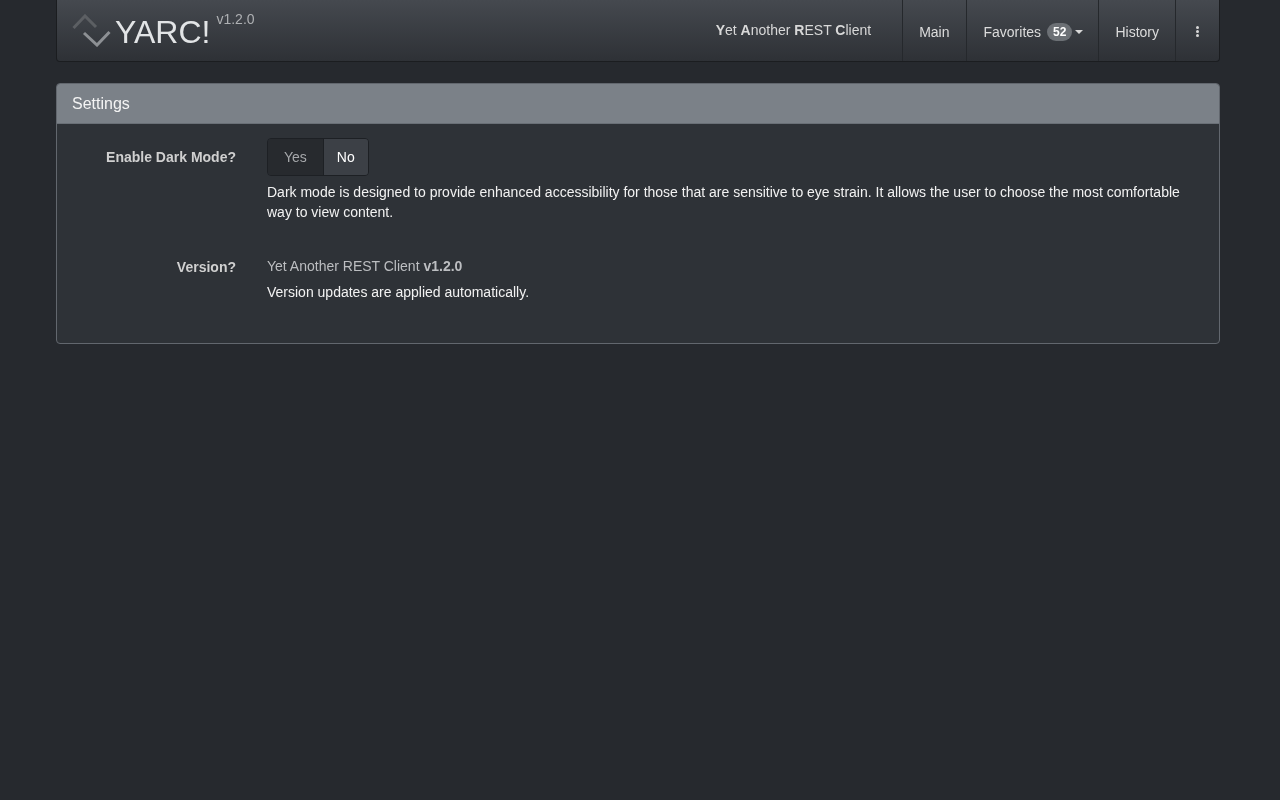 The height and width of the screenshot is (800, 1280). What do you see at coordinates (235, 19) in the screenshot?
I see `version-label: v1.2.0` at bounding box center [235, 19].